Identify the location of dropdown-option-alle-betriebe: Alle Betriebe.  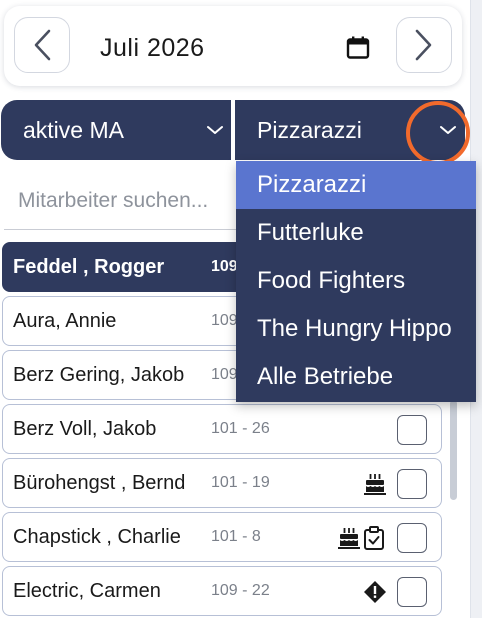
(356, 377).